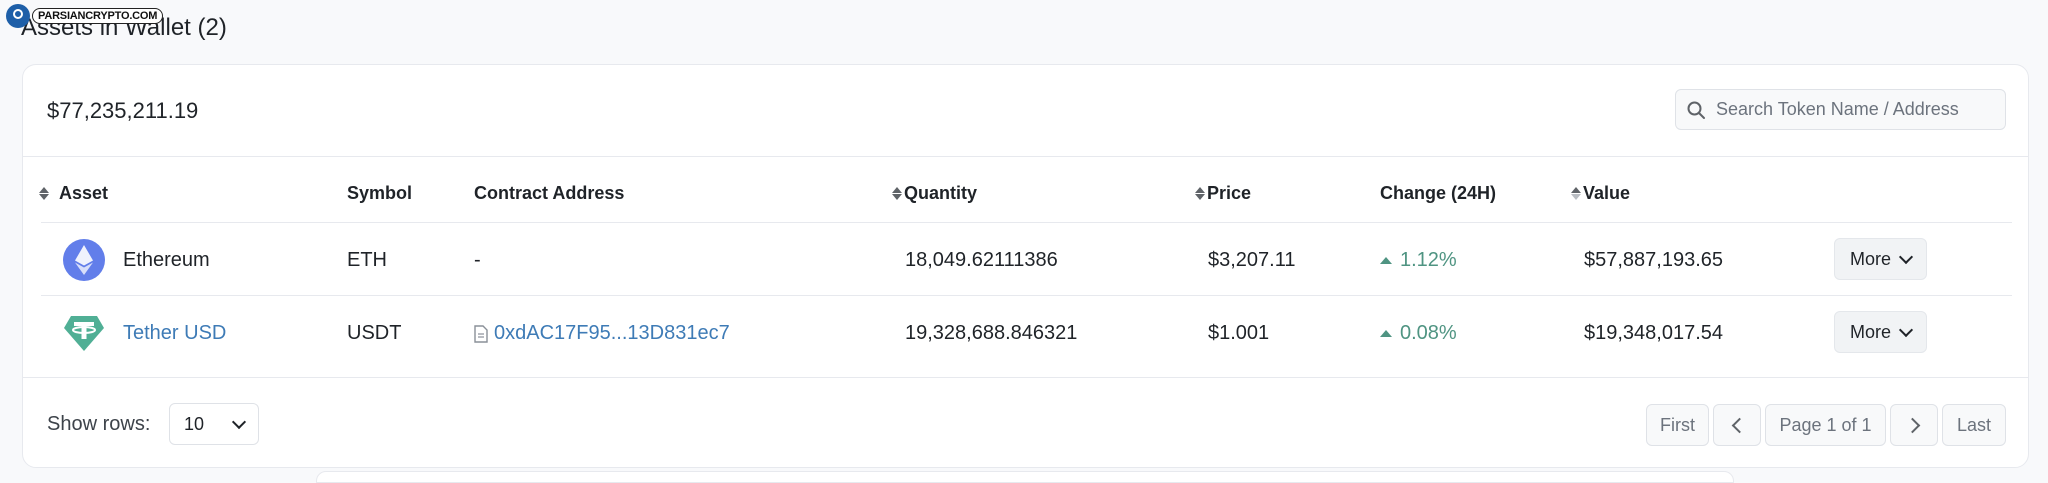  I want to click on ethereum-icon, so click(84, 260).